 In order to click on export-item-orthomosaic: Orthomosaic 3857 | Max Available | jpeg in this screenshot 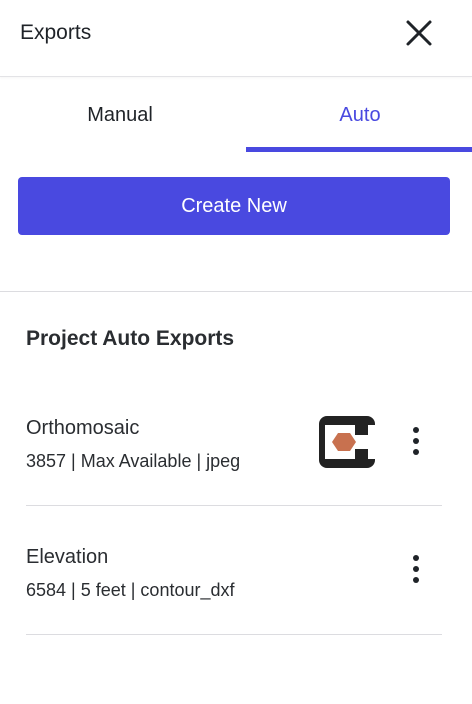, I will do `click(234, 454)`.